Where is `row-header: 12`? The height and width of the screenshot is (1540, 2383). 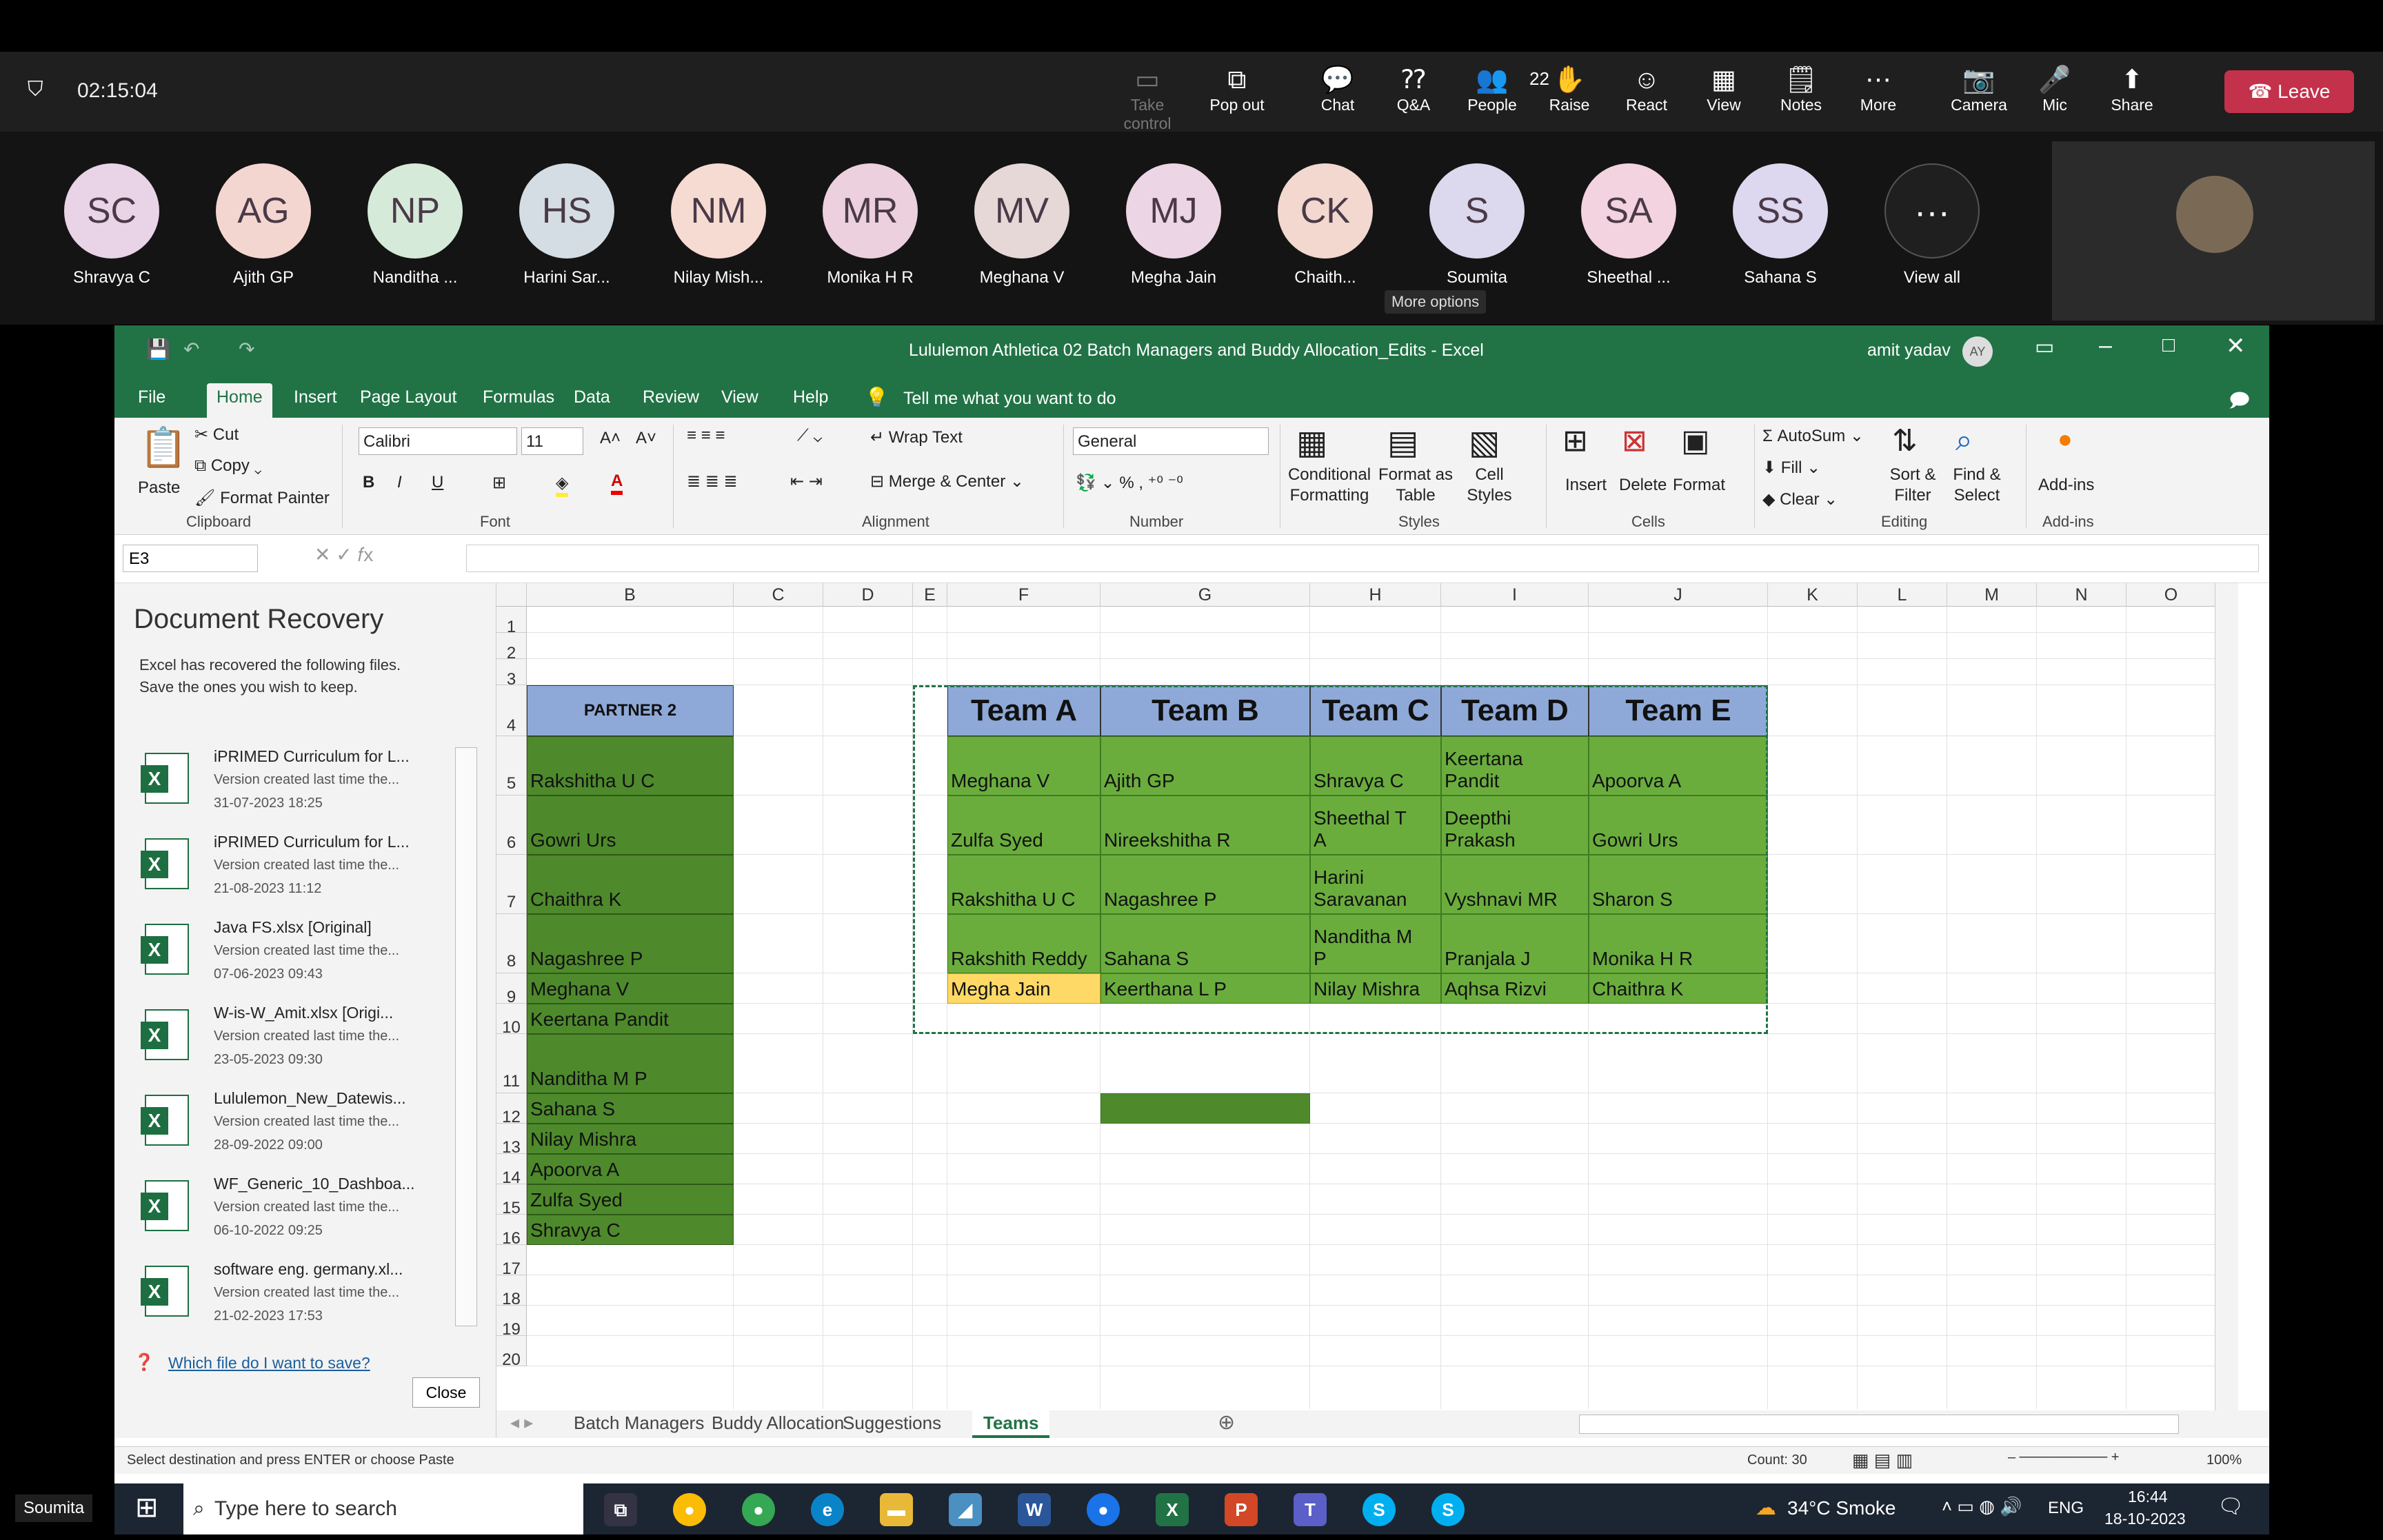
row-header: 12 is located at coordinates (511, 1109).